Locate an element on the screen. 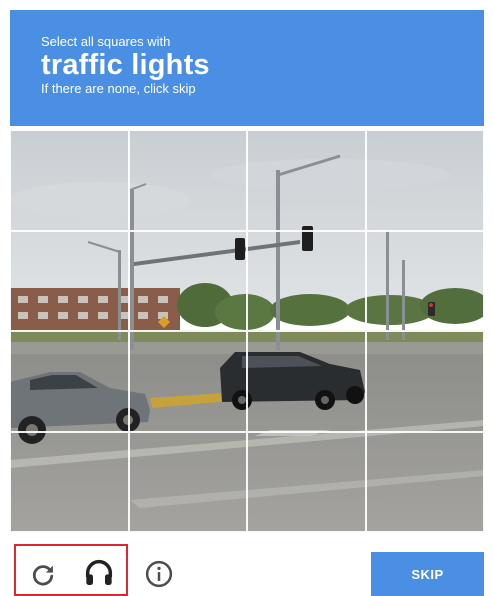 This screenshot has width=494, height=596. info-icon is located at coordinates (159, 574).